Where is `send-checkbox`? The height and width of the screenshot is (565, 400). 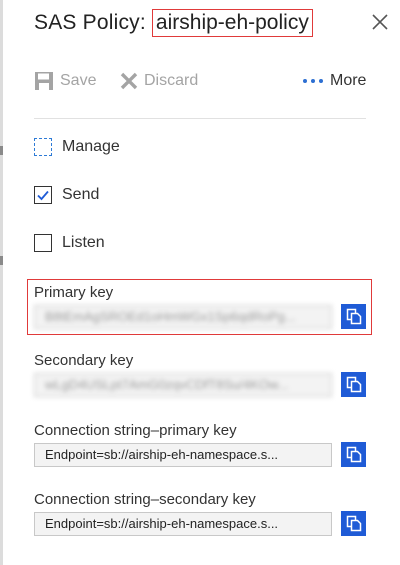
send-checkbox is located at coordinates (43, 195).